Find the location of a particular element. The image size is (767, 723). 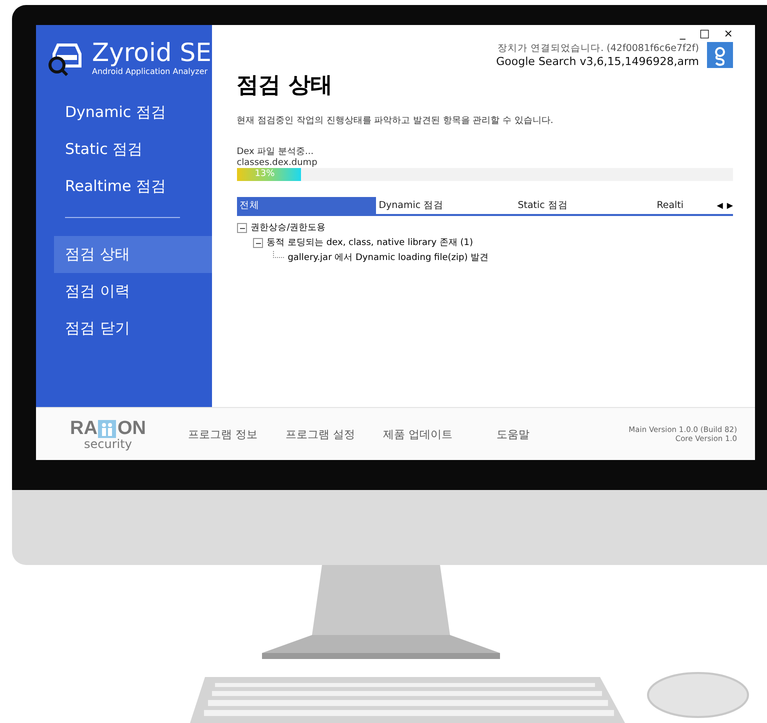

app-name: Zyroid SE is located at coordinates (152, 53).